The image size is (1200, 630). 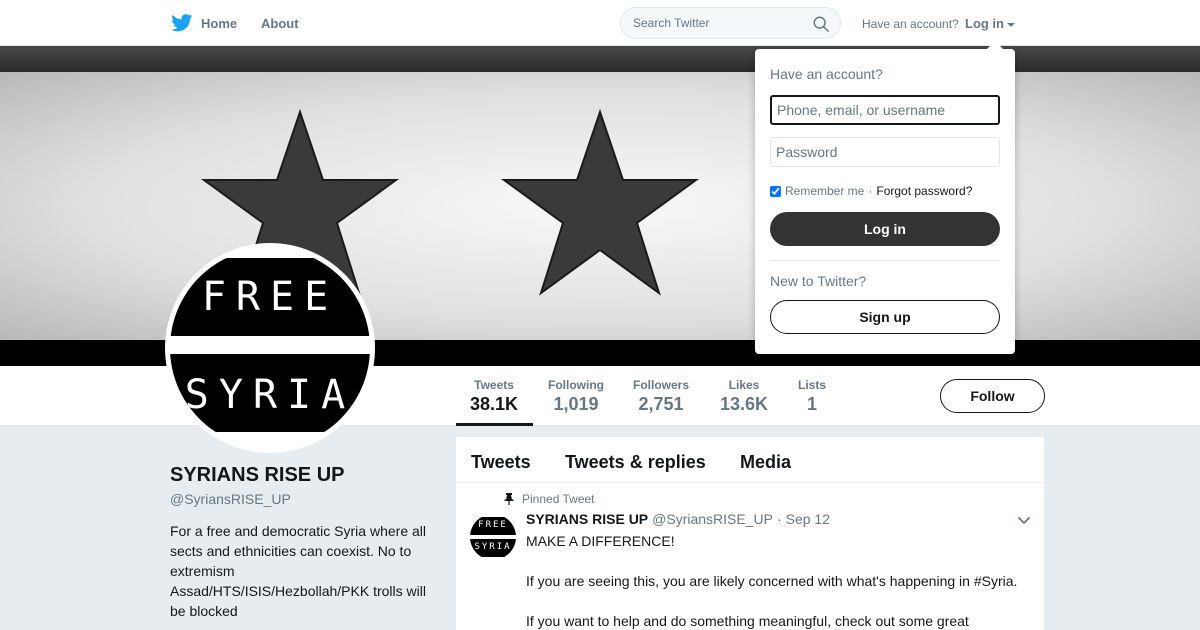 I want to click on stat-tweets: Tweets 38.1K, so click(x=494, y=396).